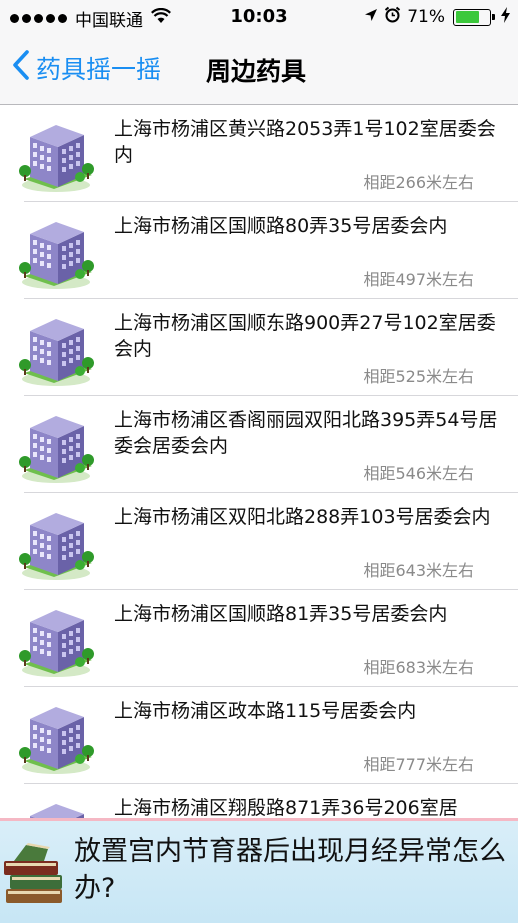  Describe the element at coordinates (302, 517) in the screenshot. I see `list-item-address: 上海市杨浦区双阳北路288弄103号居委会内` at that location.